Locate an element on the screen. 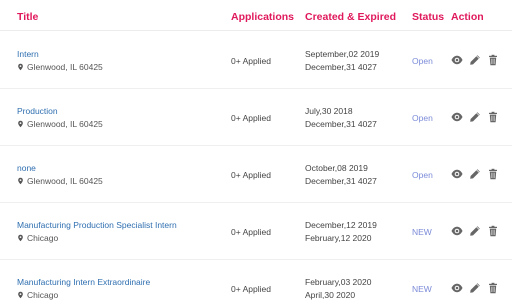 The image size is (512, 307). header-status: Status is located at coordinates (428, 17).